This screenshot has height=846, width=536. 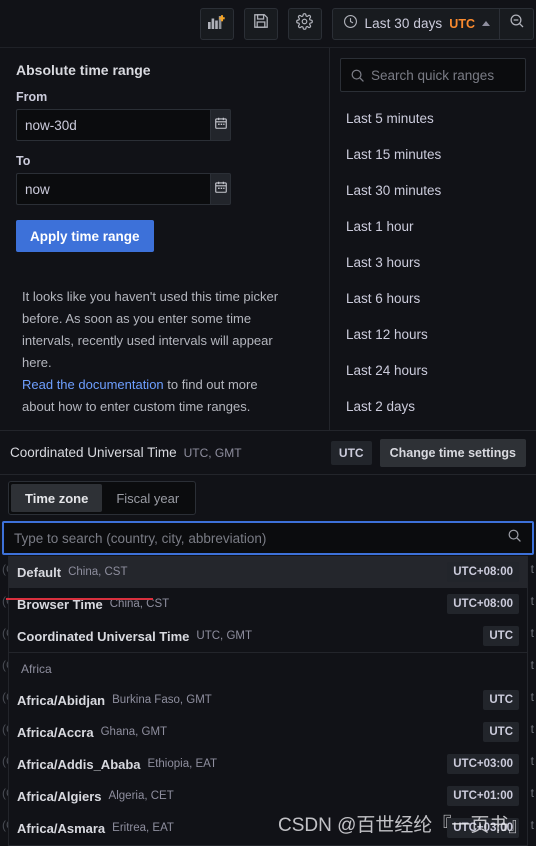 What do you see at coordinates (433, 154) in the screenshot?
I see `quick-range-item: Last 15 minutes` at bounding box center [433, 154].